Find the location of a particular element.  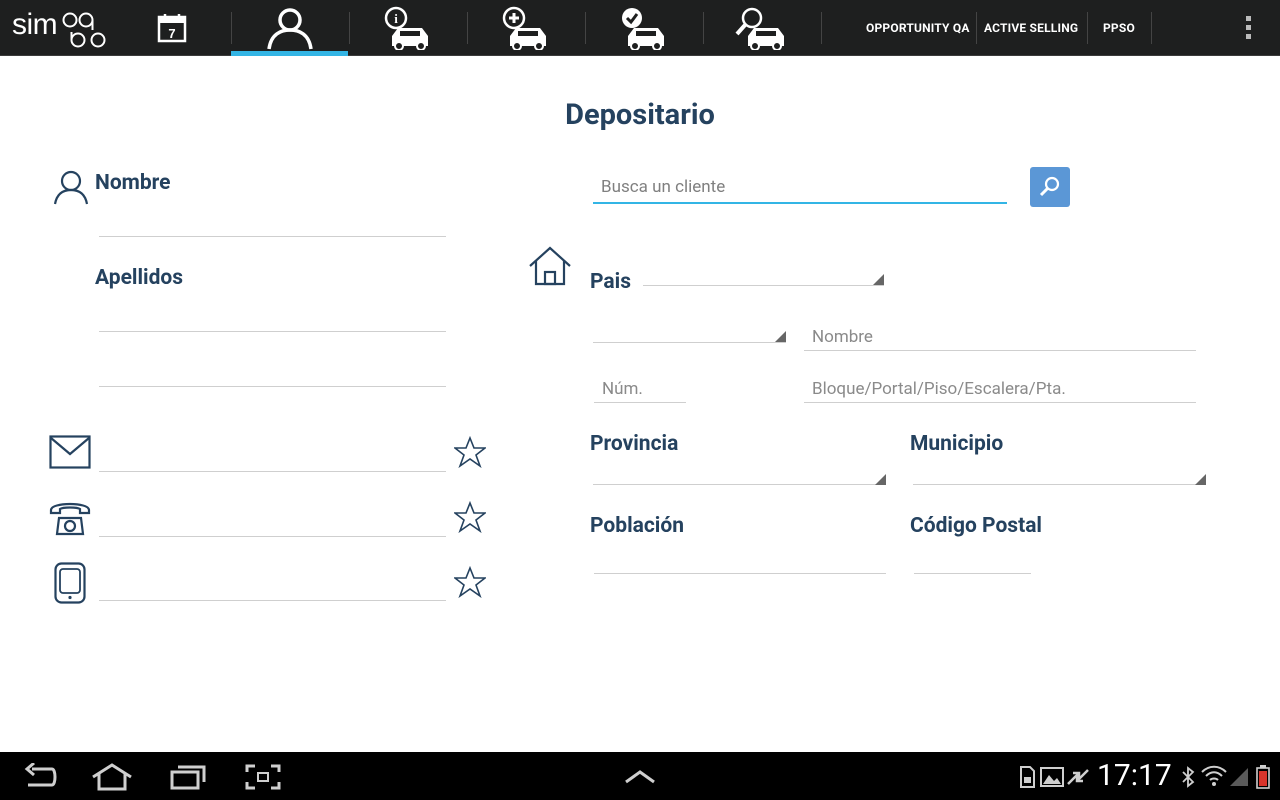

calendar-icon: 7 is located at coordinates (171, 28).